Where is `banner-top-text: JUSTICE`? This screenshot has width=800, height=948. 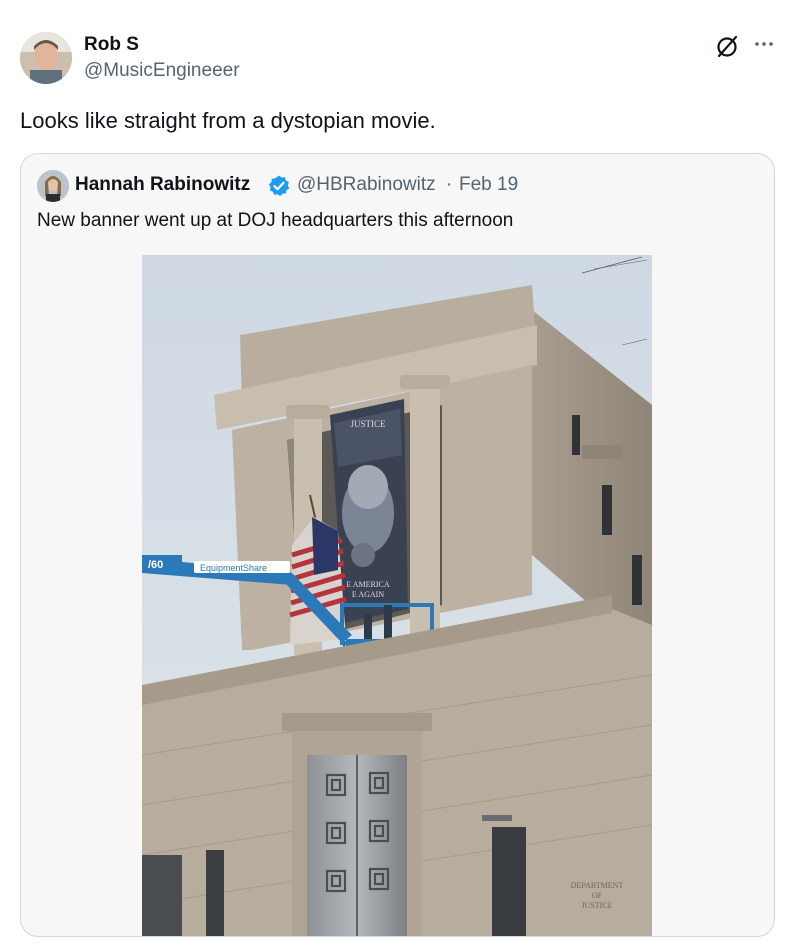
banner-top-text: JUSTICE is located at coordinates (368, 424).